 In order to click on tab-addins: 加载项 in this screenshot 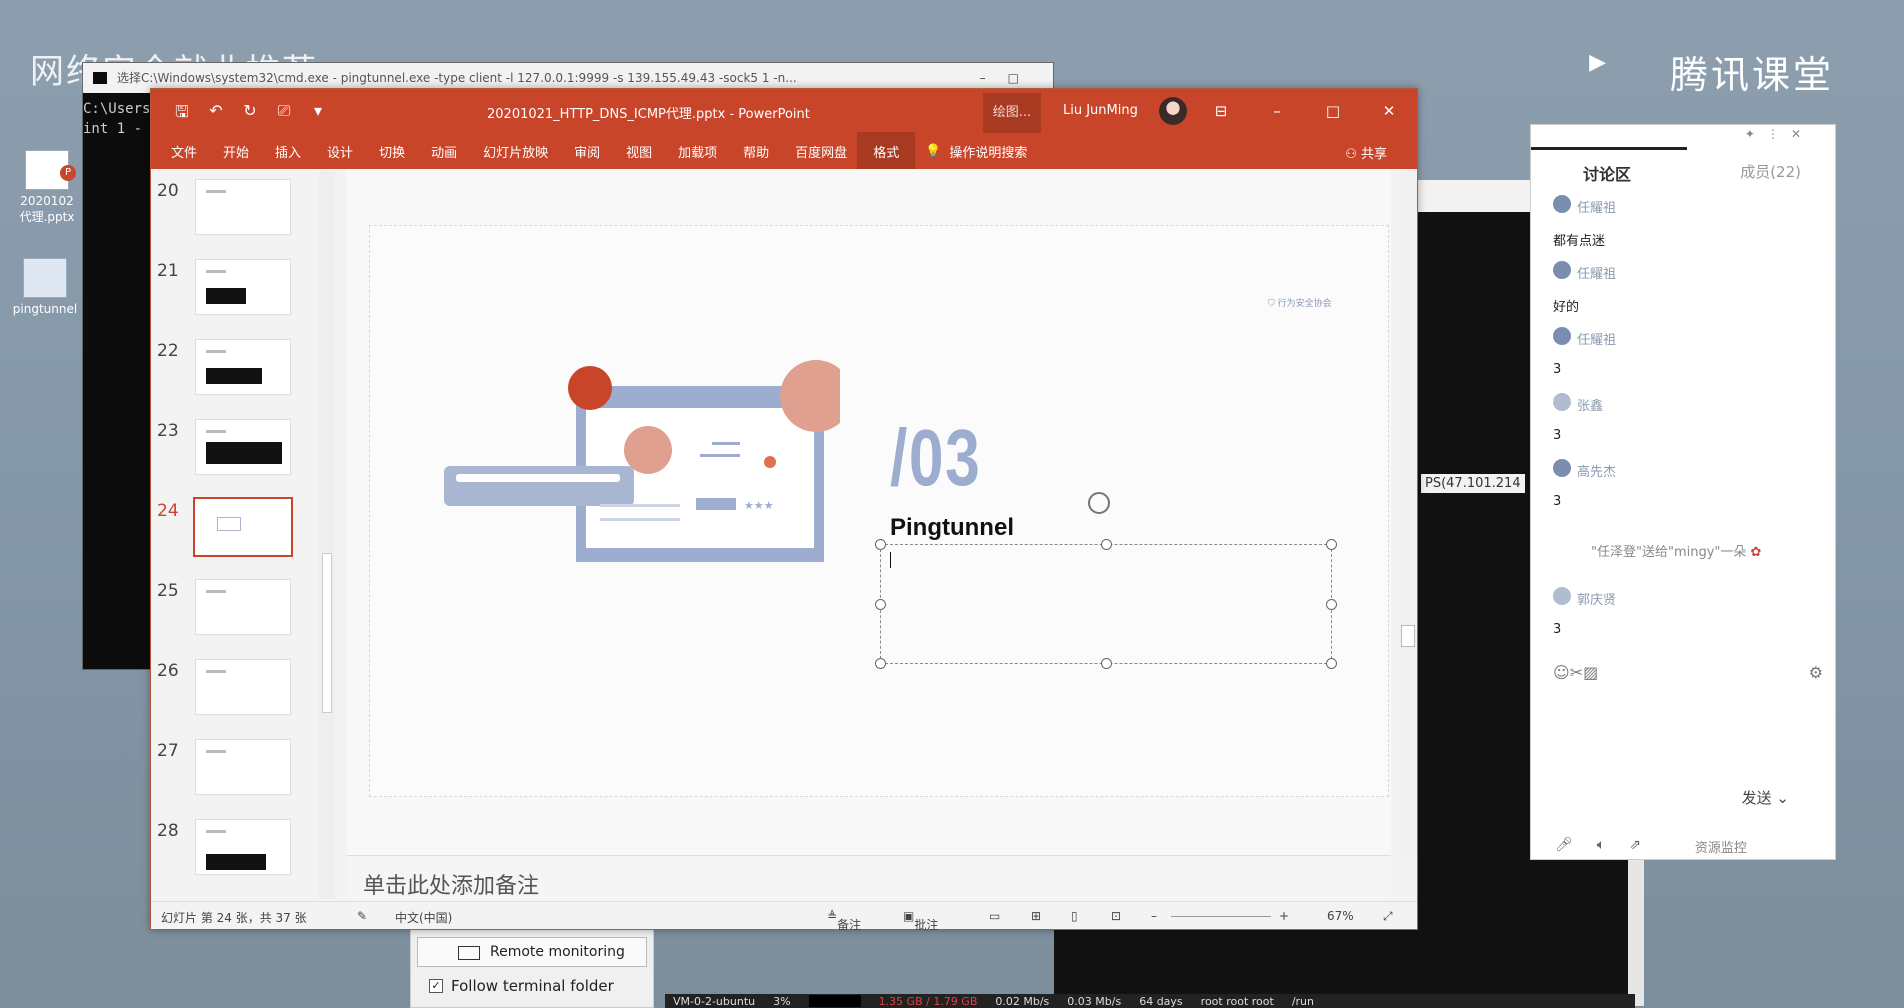, I will do `click(697, 151)`.